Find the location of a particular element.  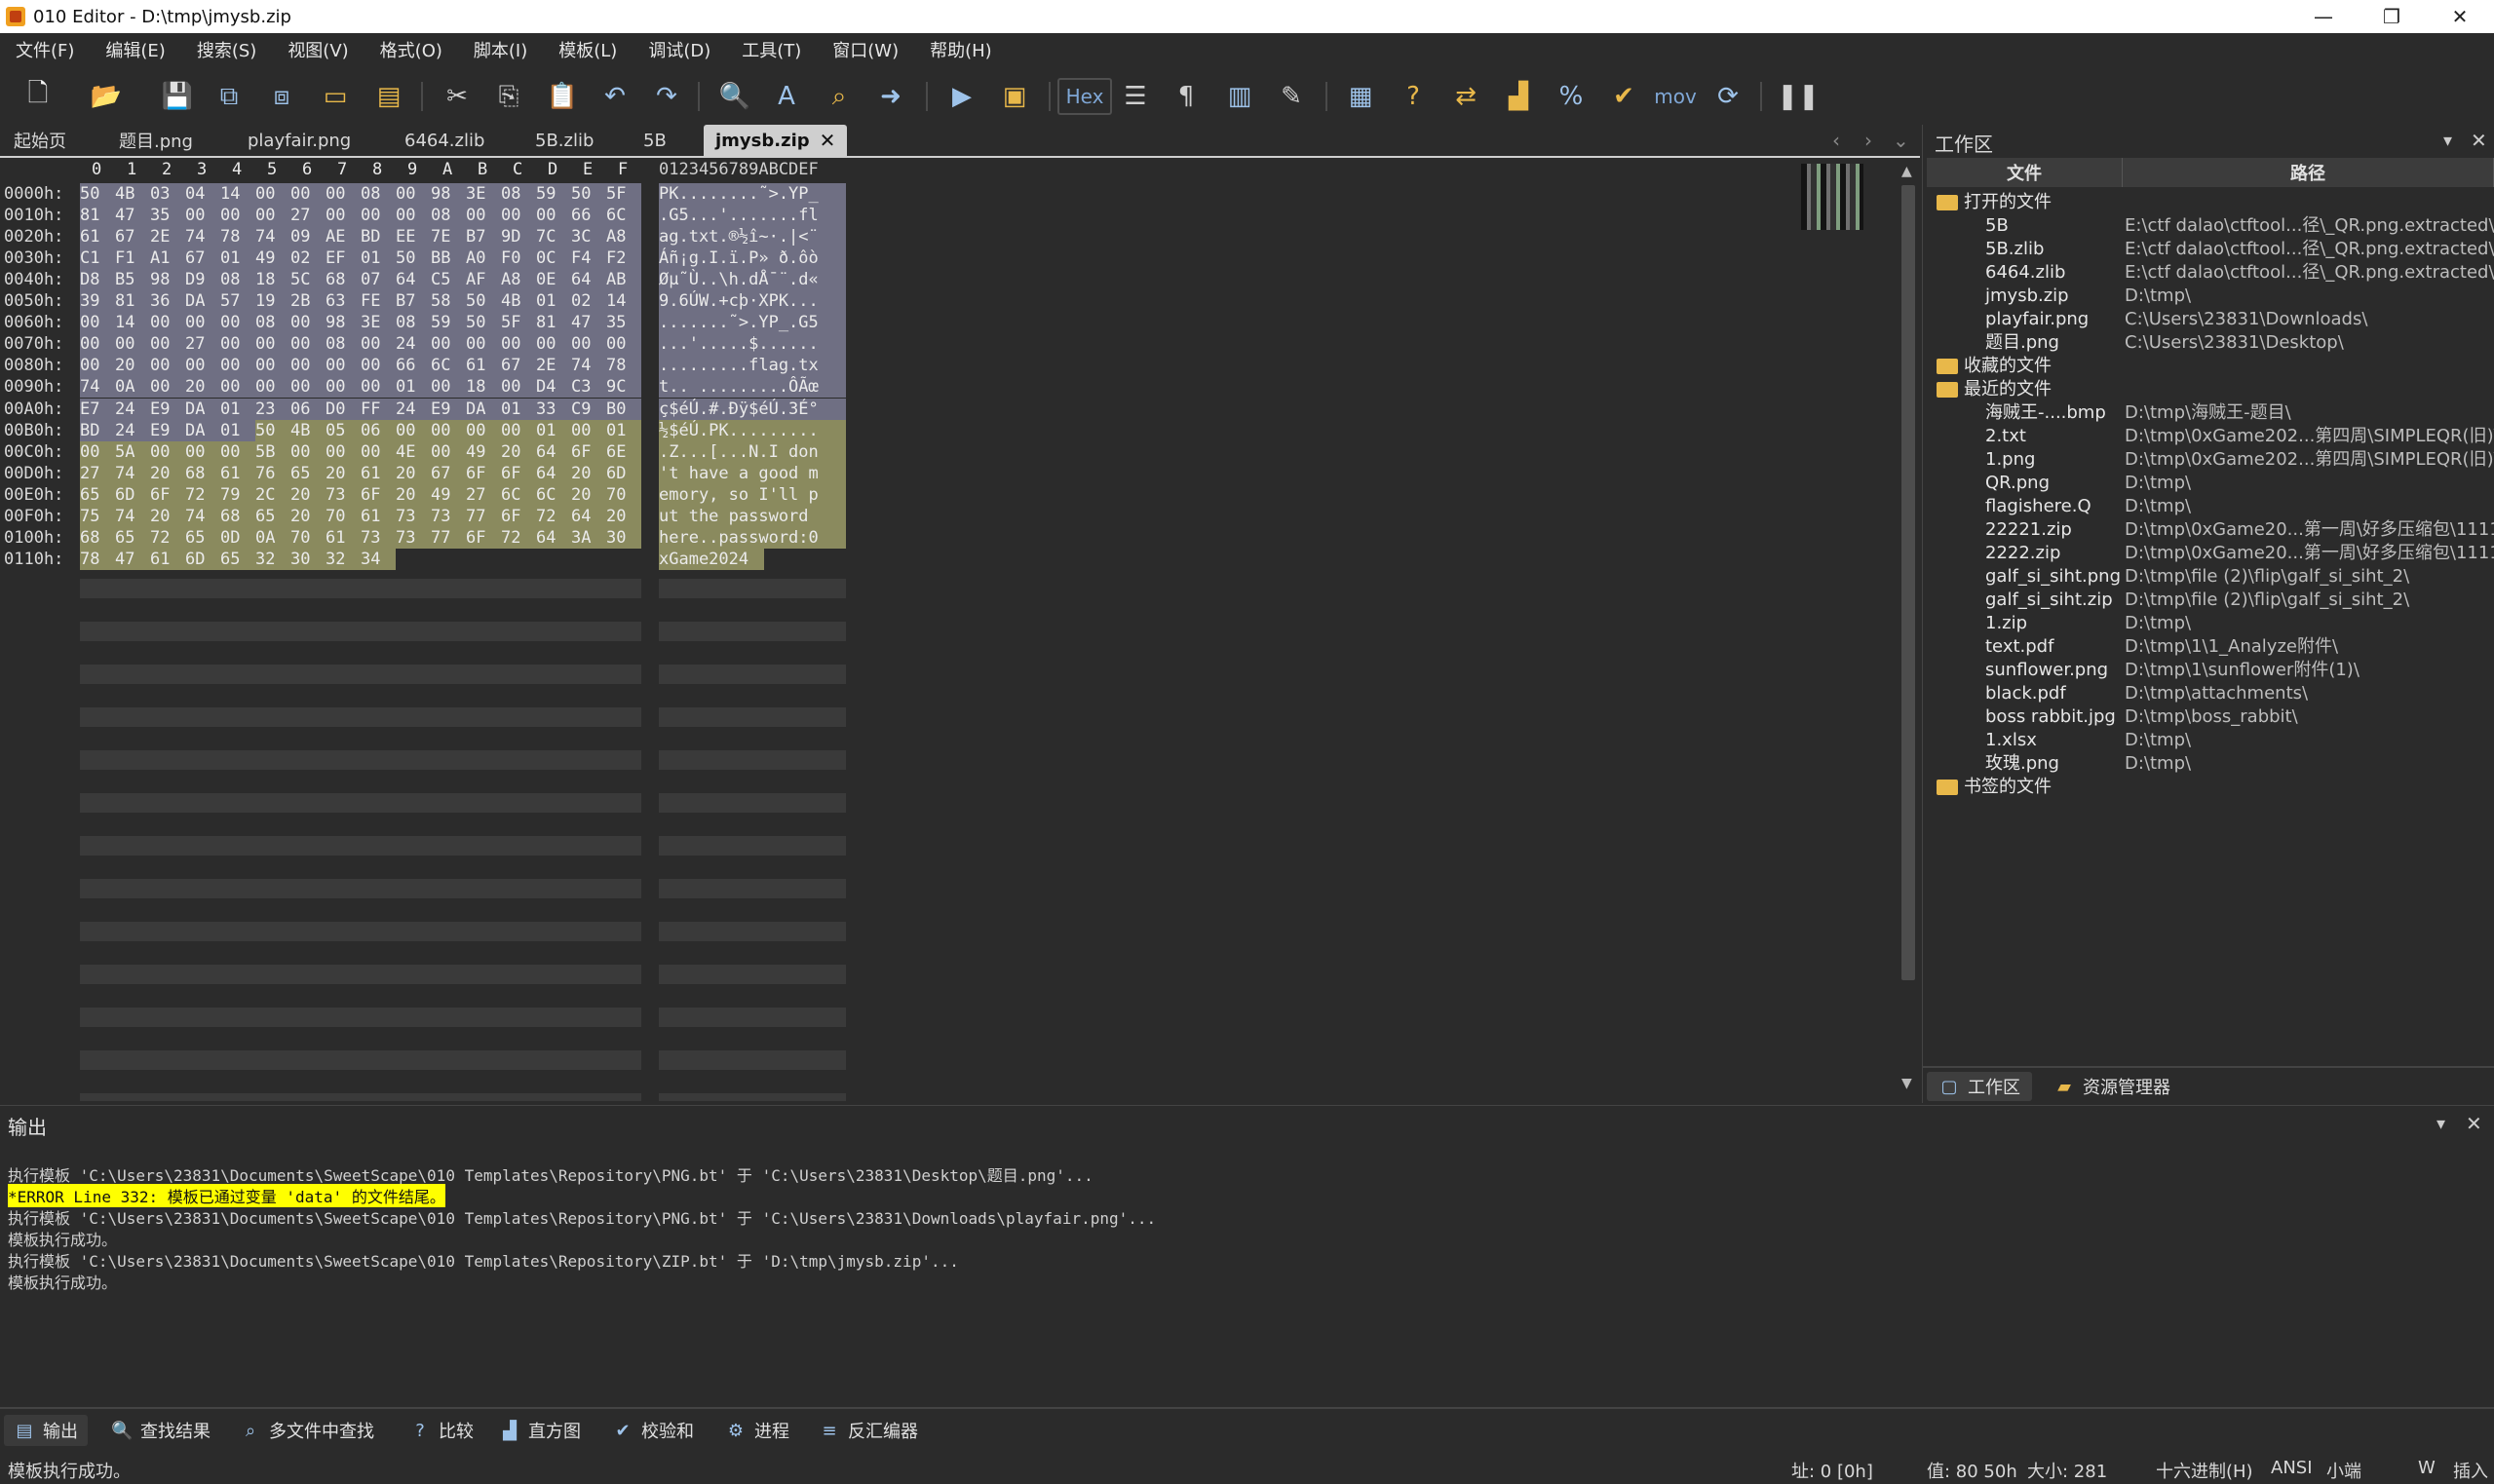

hex-row: 0110h: 78 47 61 6D 65 32 30 32 34 xGame2024 is located at coordinates (438, 559).